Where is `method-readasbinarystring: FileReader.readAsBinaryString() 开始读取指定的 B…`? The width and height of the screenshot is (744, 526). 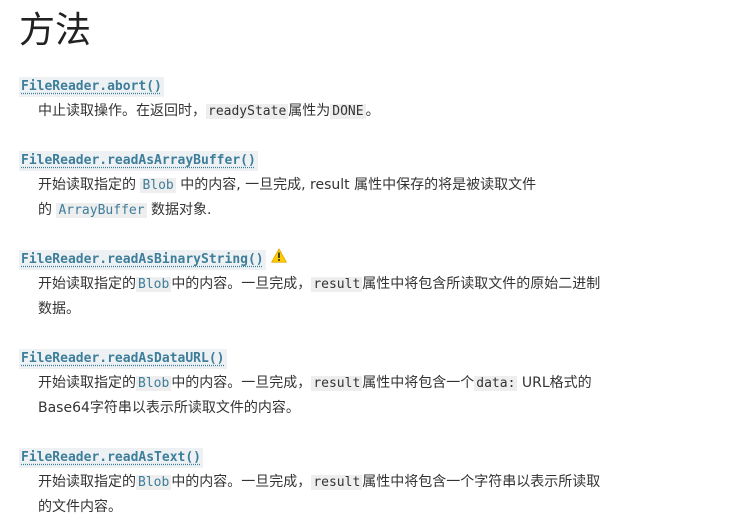
method-readasbinarystring: FileReader.readAsBinaryString() 开始读取指定的 B… is located at coordinates (364, 284).